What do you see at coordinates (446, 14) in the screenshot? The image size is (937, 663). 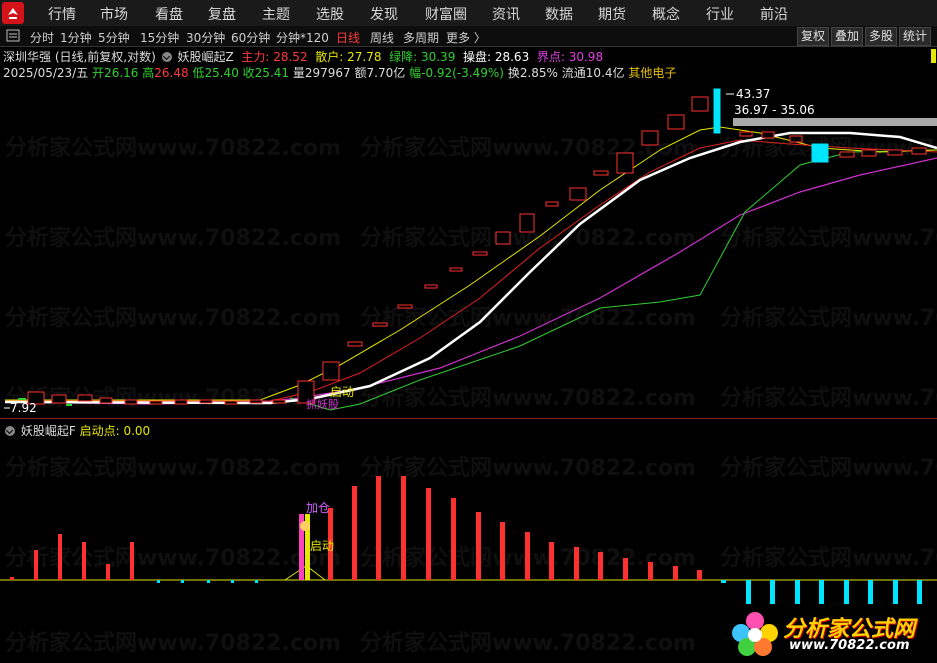 I see `menu-item-7: 财富圈` at bounding box center [446, 14].